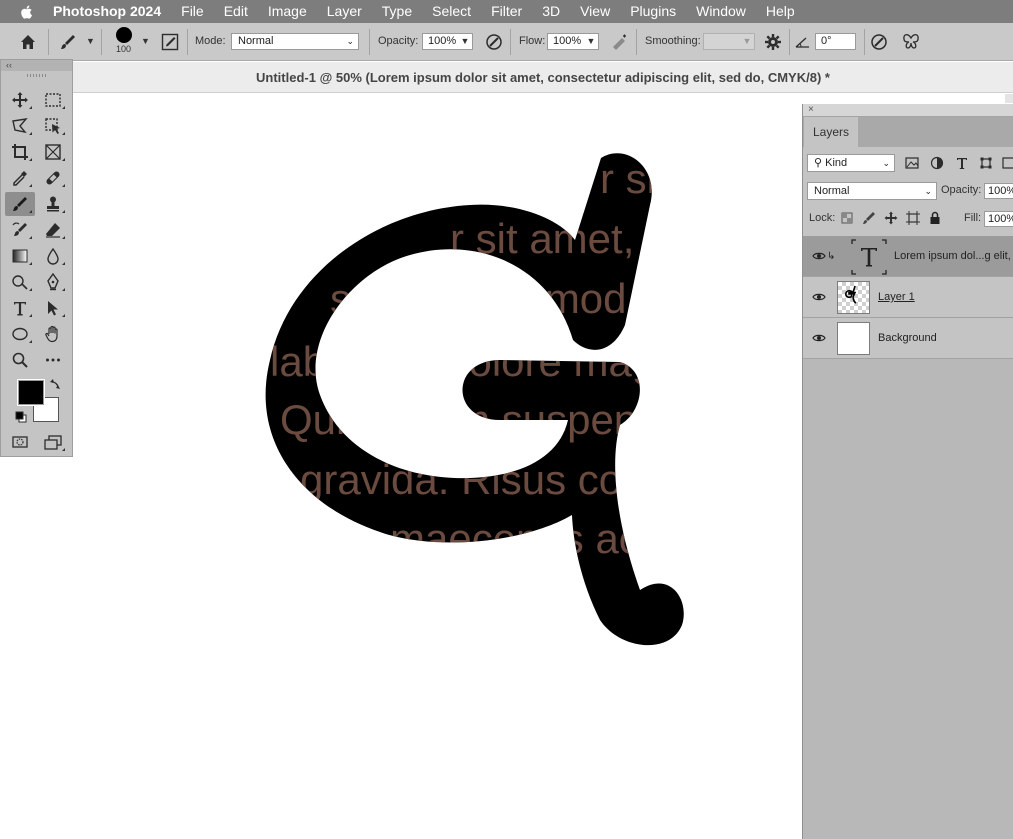  Describe the element at coordinates (747, 41) in the screenshot. I see `smoothing-dropdown-button: ▼` at that location.